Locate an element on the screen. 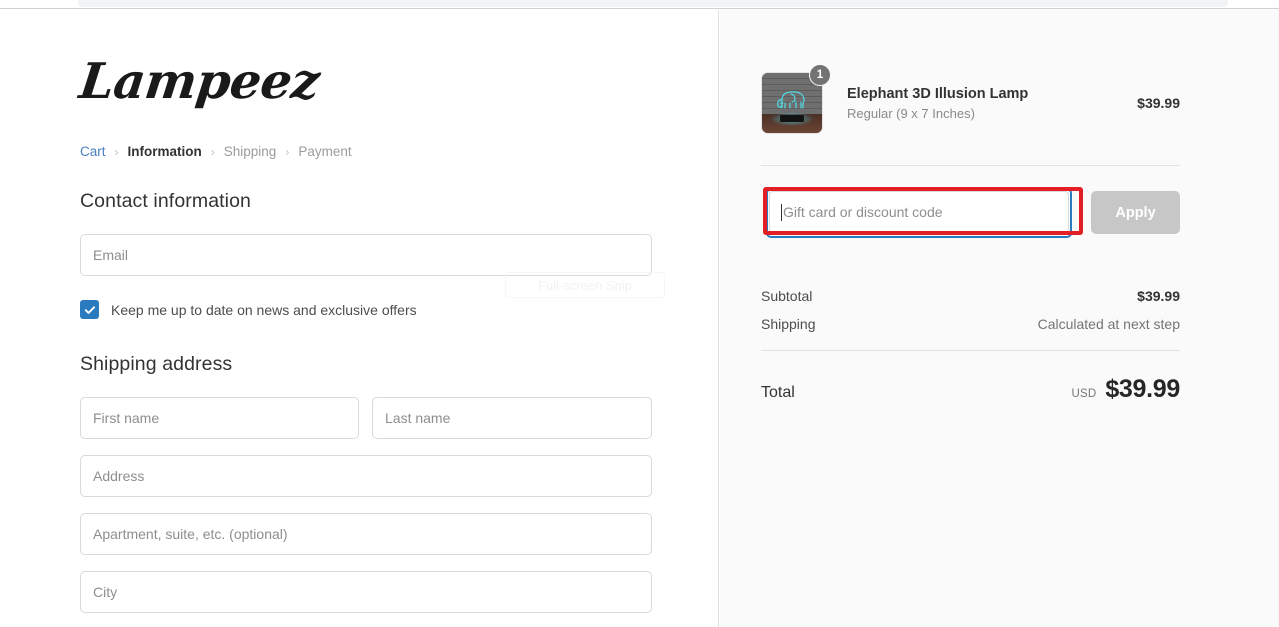 This screenshot has width=1279, height=627. breadcrumb: Cart › Information › Shipping › Payment is located at coordinates (216, 151).